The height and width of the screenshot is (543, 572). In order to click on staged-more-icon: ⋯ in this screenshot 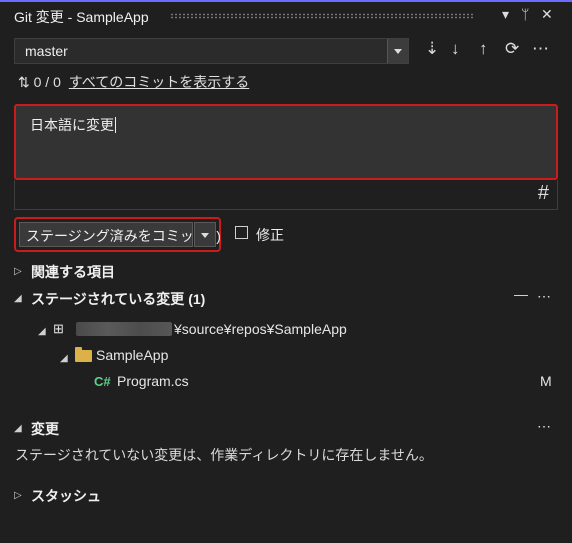, I will do `click(544, 296)`.